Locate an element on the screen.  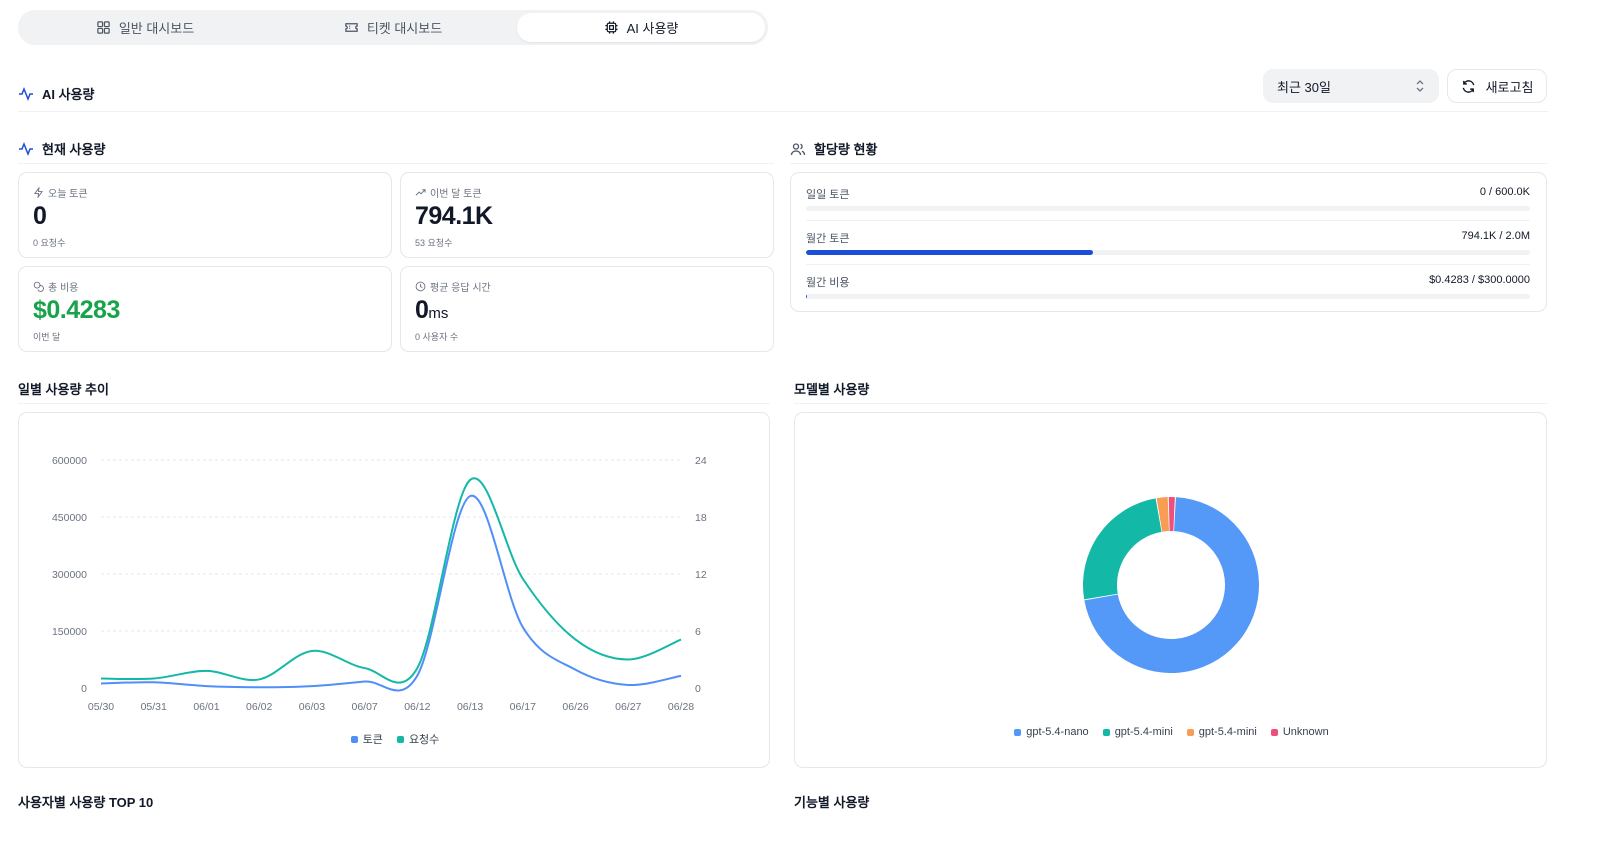
coins-icon is located at coordinates (38, 286).